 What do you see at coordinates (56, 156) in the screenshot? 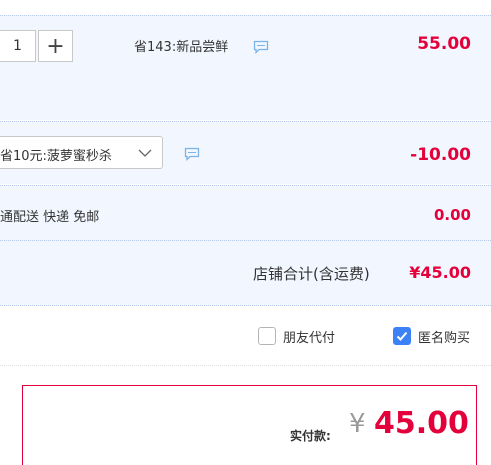
I see `shop-promo-selected: 省10元:菠萝蜜秒杀` at bounding box center [56, 156].